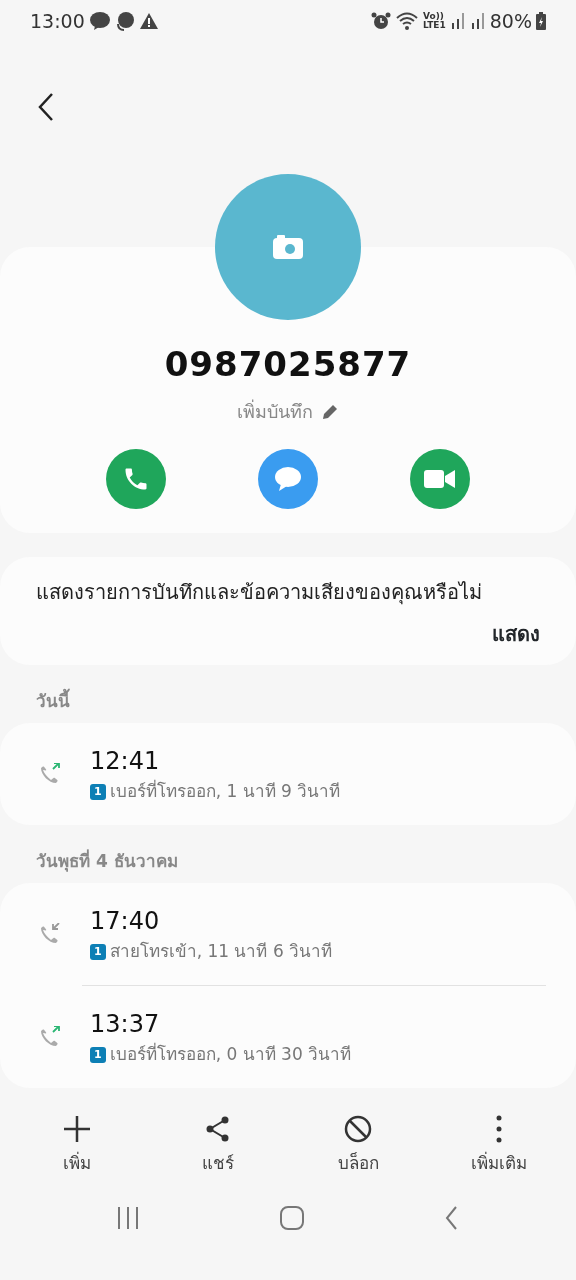  Describe the element at coordinates (358, 1146) in the screenshot. I see `block-button: บล็อก` at that location.